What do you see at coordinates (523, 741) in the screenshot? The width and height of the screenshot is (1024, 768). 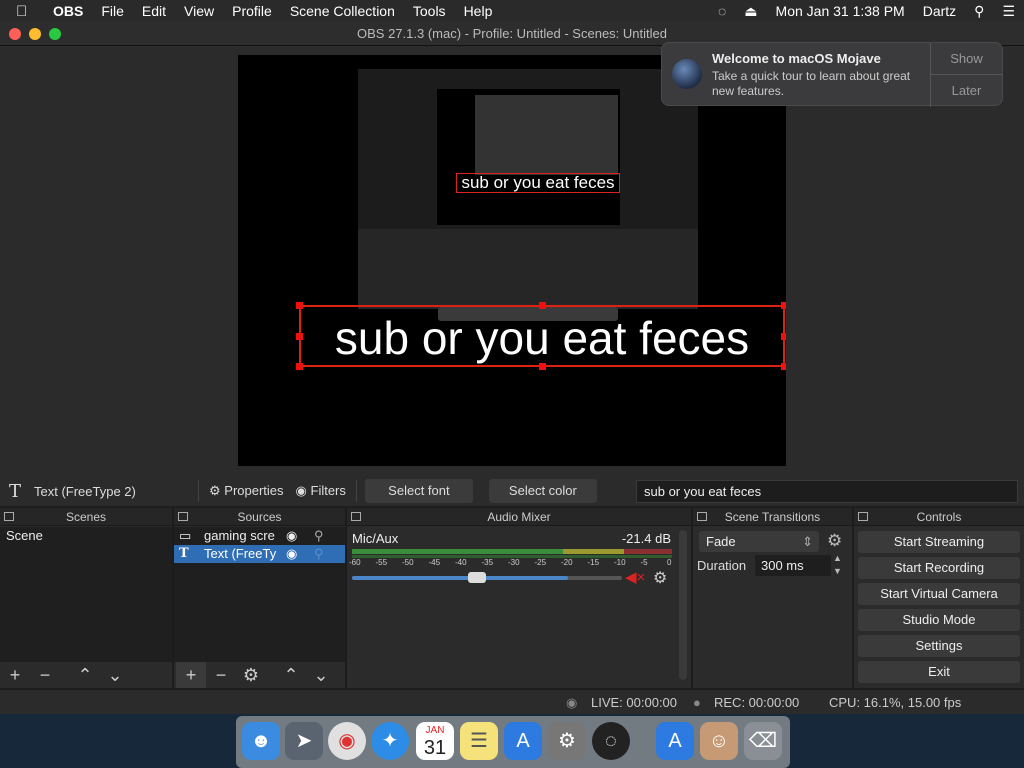 I see `app-store-icon: A` at bounding box center [523, 741].